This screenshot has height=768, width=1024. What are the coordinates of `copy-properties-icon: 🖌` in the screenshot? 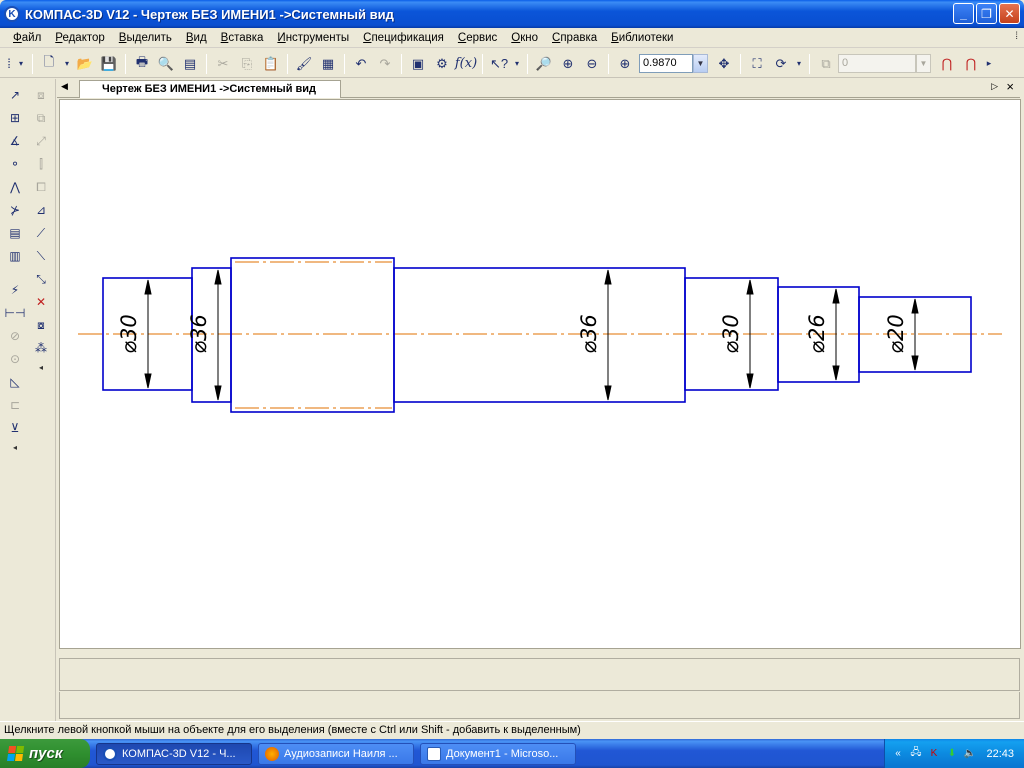 It's located at (304, 64).